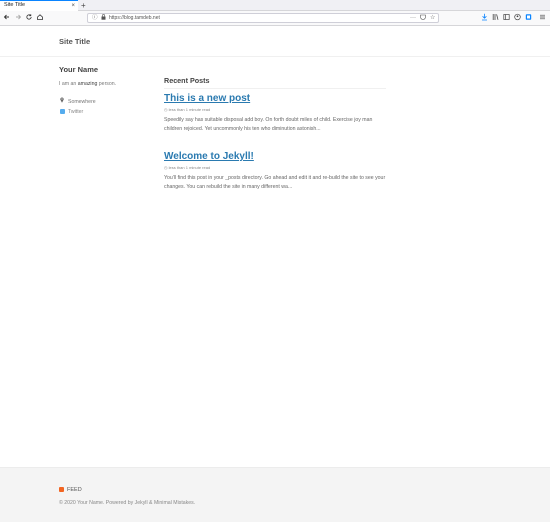  I want to click on url-bar: ⓘ https://blog.tamdeb.net ··· ☆, so click(263, 18).